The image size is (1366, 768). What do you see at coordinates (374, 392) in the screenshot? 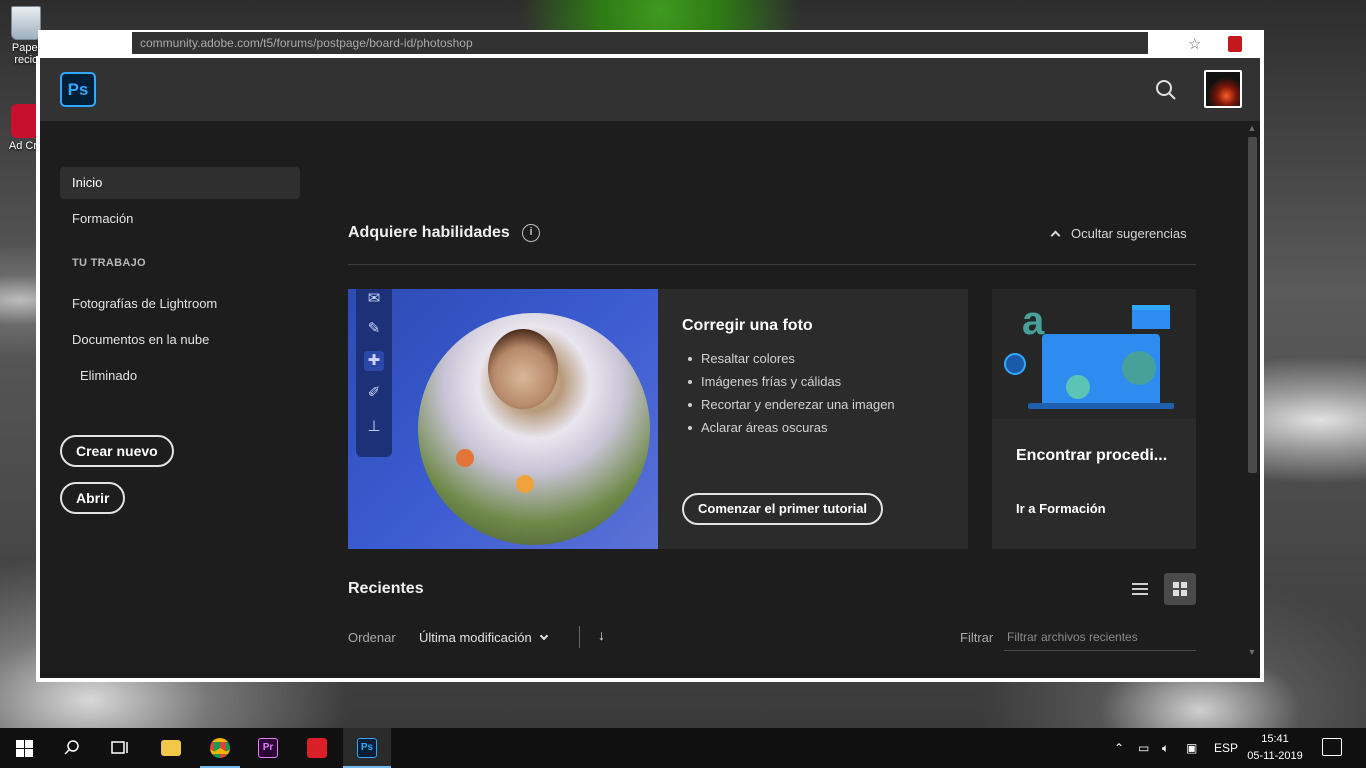
I see `brush-icon: ✐` at bounding box center [374, 392].